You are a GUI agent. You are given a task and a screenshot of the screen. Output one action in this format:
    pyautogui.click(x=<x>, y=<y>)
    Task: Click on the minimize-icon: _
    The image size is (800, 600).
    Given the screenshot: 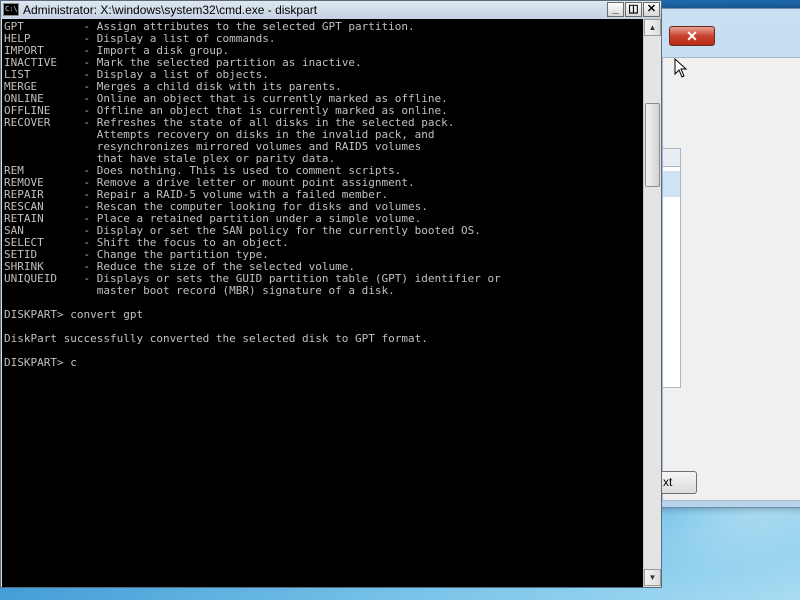 What is the action you would take?
    pyautogui.click(x=615, y=9)
    